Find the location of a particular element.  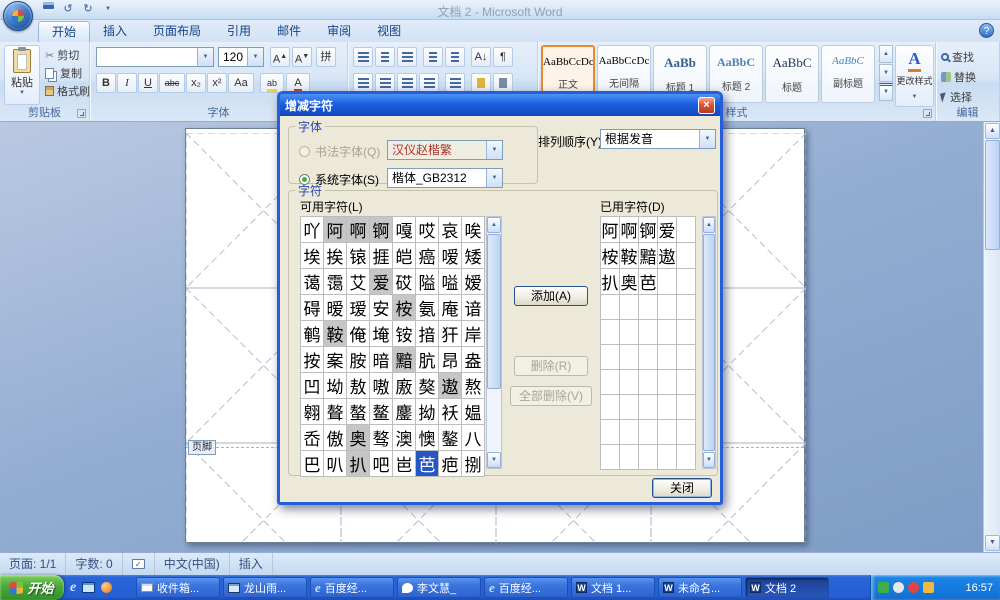

style-item-subtitle: AaBbC 副标题 is located at coordinates (848, 74).